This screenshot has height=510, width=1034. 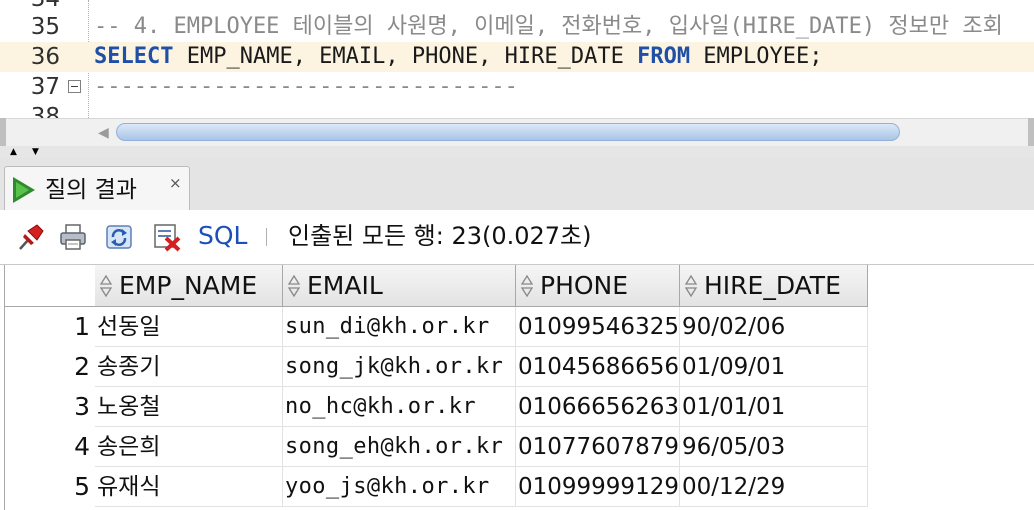 What do you see at coordinates (45, 111) in the screenshot?
I see `line-number: 38` at bounding box center [45, 111].